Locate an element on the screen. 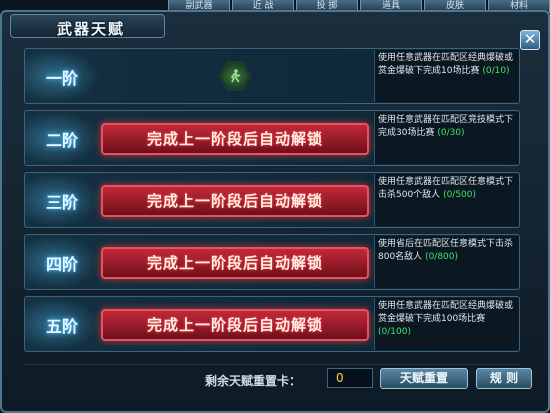 Image resolution: width=550 pixels, height=413 pixels. close-icon: ✕ is located at coordinates (530, 39).